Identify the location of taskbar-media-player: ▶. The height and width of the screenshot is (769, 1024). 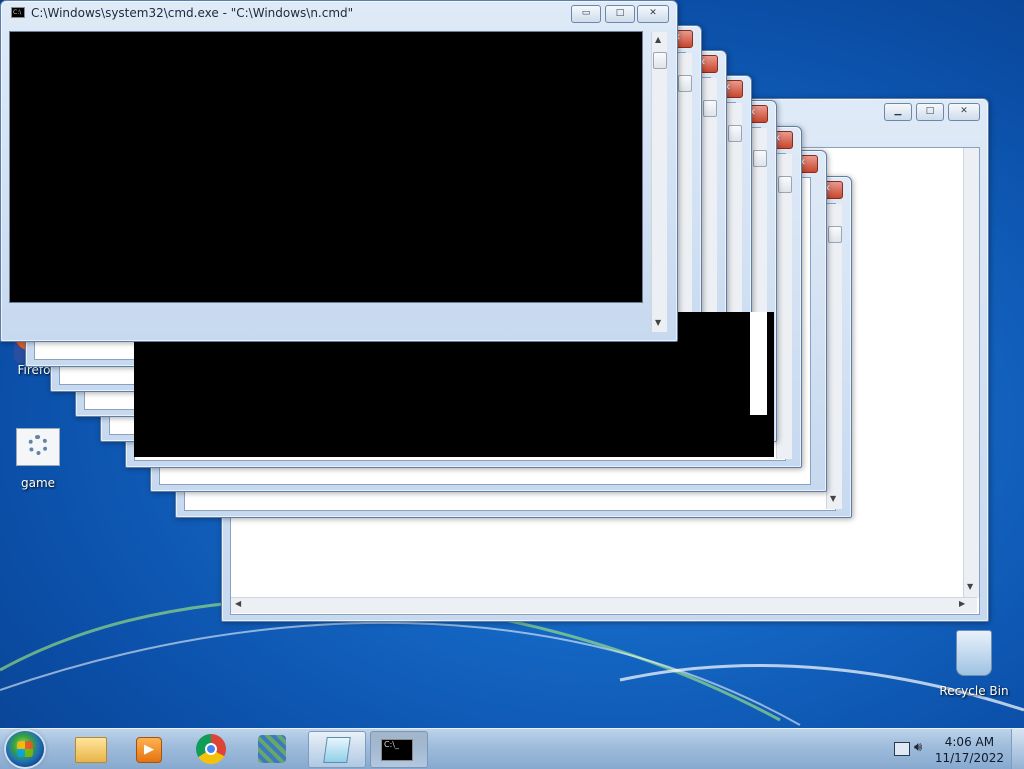
(148, 748).